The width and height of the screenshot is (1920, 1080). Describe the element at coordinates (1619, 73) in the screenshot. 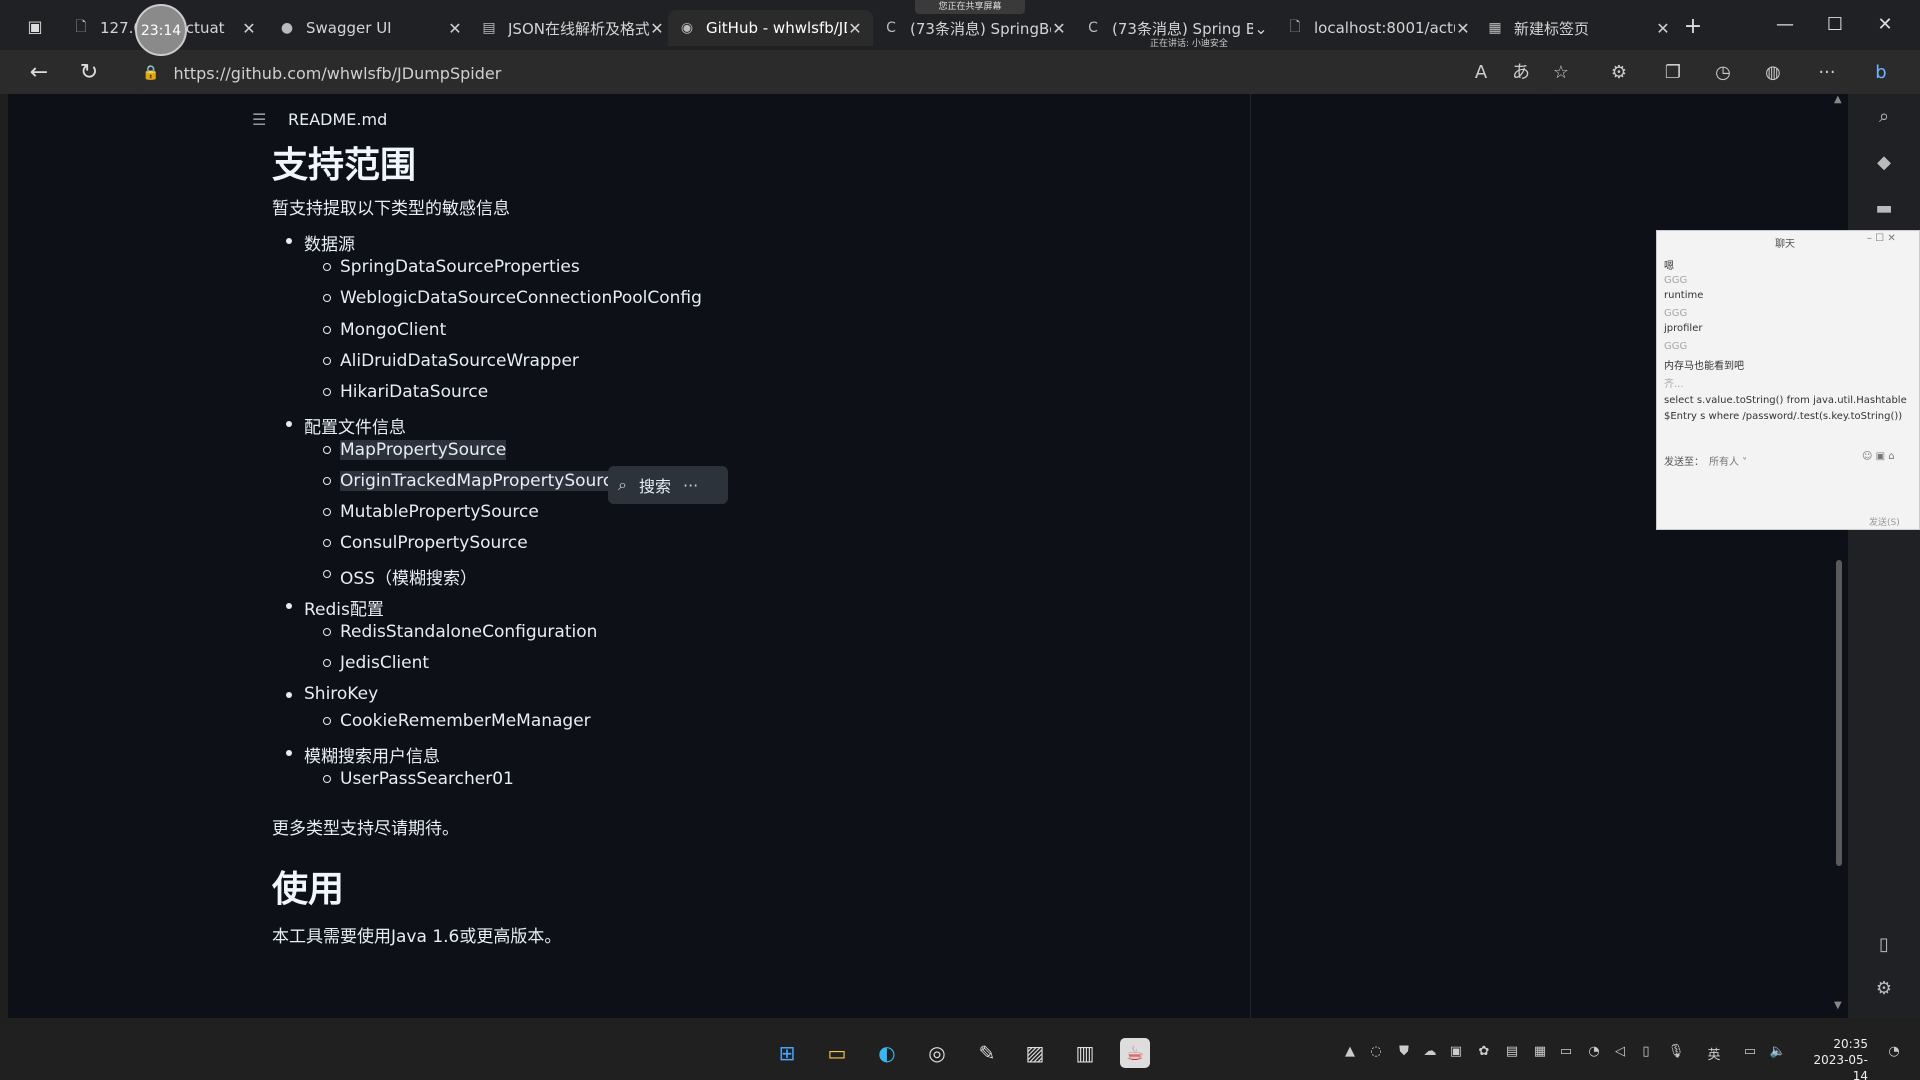

I see `extensions-icon: ⚙` at that location.